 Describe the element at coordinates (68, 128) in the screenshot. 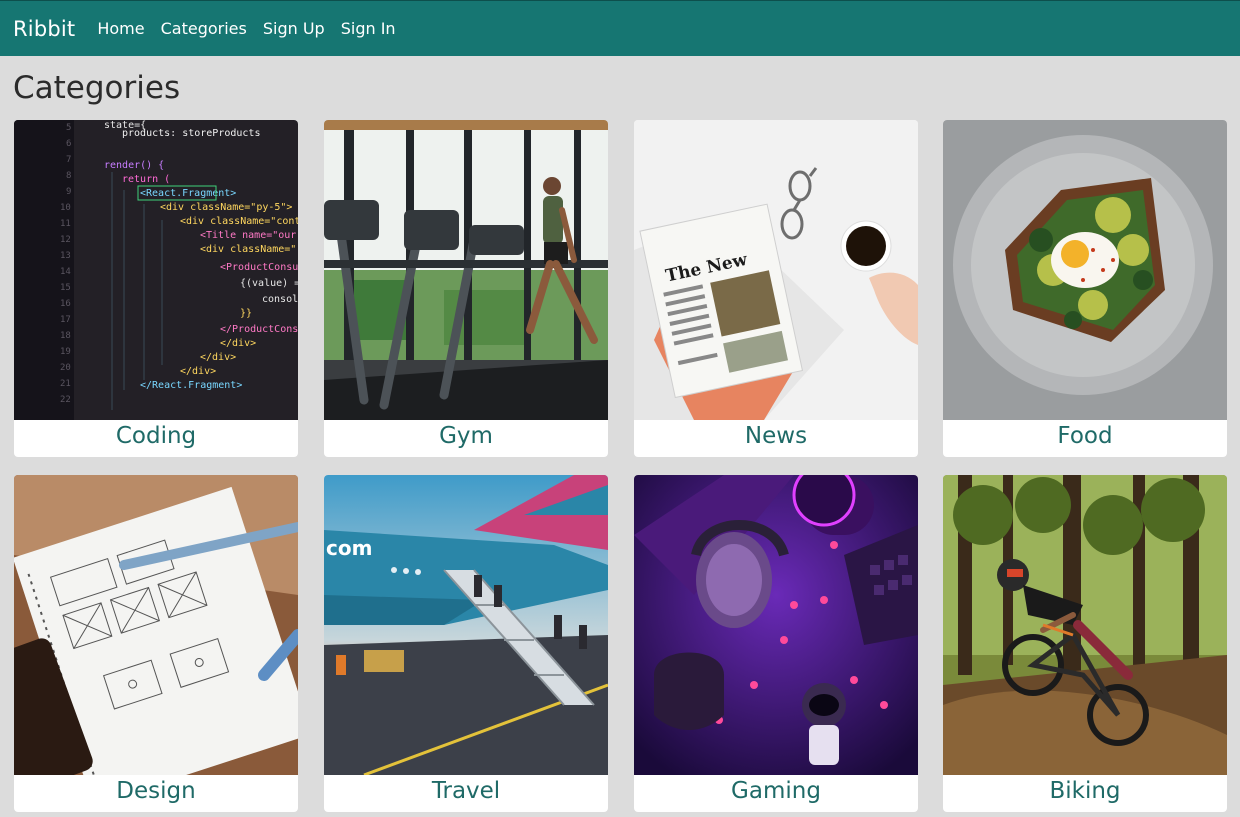

I see `svg-text: 5` at that location.